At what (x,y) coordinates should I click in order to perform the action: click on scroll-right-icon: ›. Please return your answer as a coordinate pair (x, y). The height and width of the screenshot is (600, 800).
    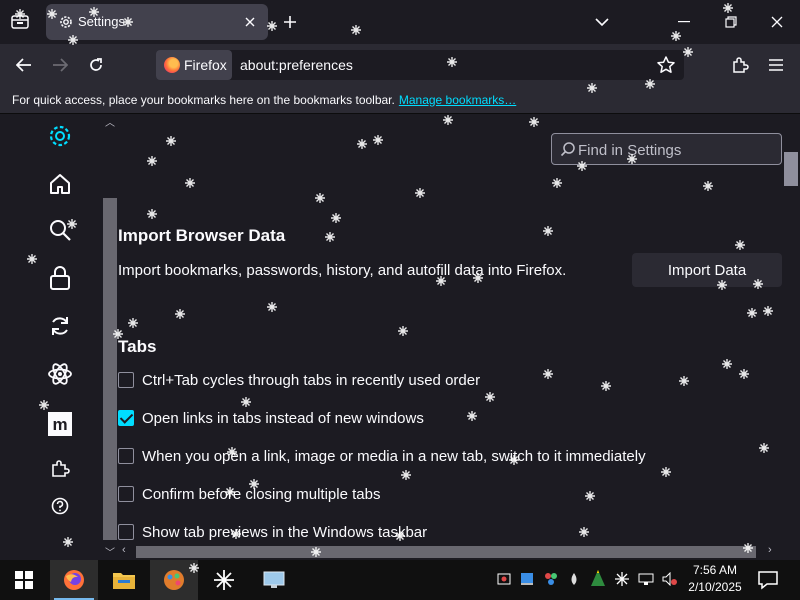
    Looking at the image, I should click on (770, 550).